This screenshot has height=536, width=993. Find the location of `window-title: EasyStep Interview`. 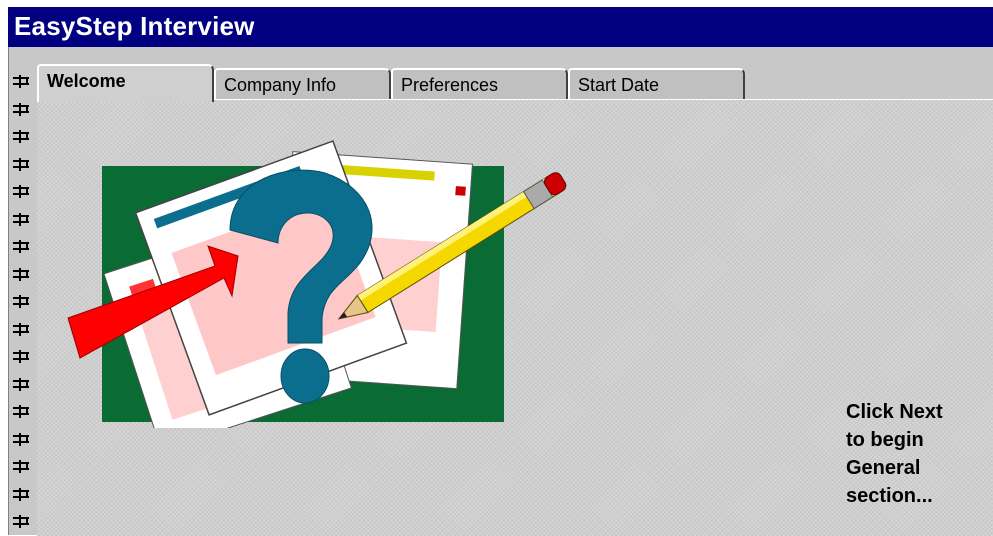

window-title: EasyStep Interview is located at coordinates (134, 26).